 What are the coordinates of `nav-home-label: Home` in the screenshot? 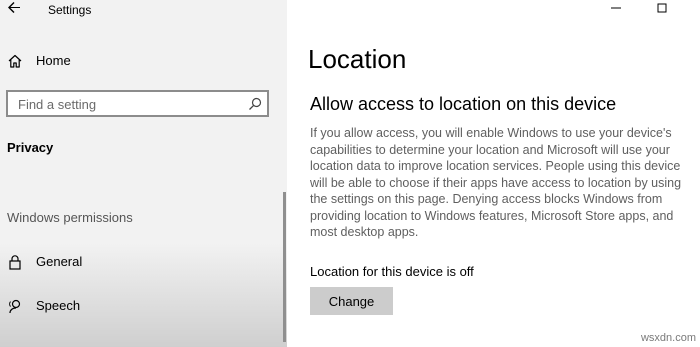 It's located at (53, 60).